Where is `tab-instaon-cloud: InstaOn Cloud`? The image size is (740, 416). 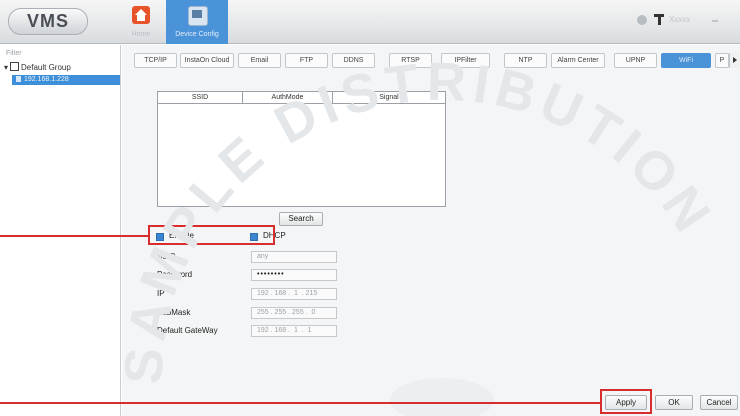 tab-instaon-cloud: InstaOn Cloud is located at coordinates (207, 60).